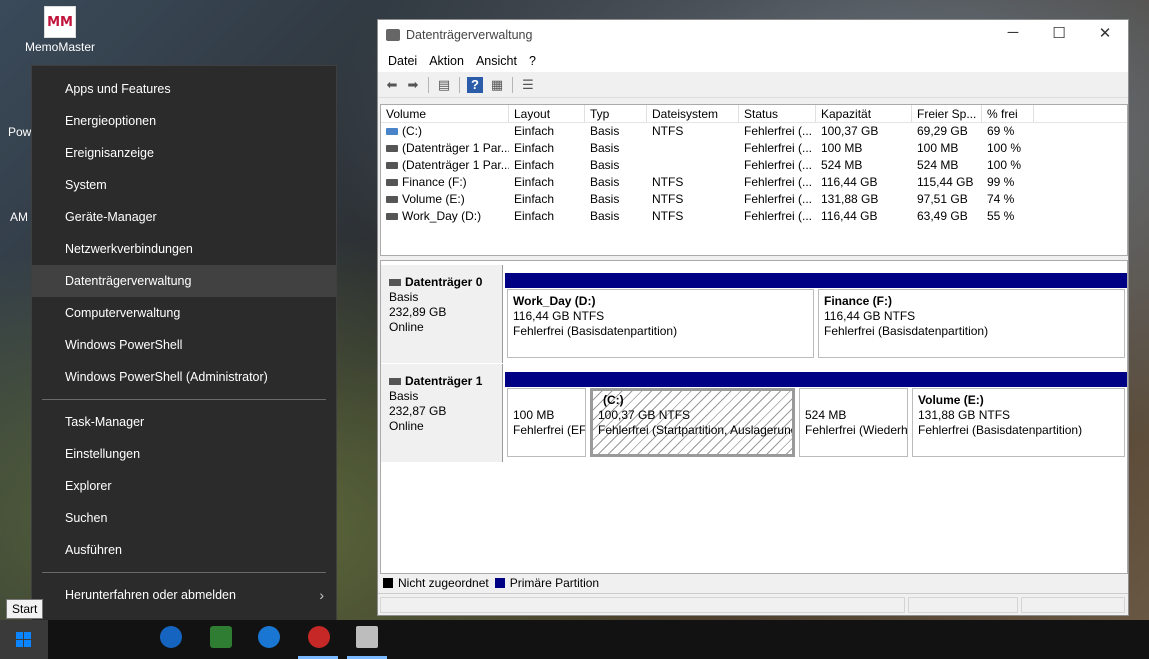  I want to click on title-bar: Datenträgerverwaltung ─ ☐ ✕, so click(753, 35).